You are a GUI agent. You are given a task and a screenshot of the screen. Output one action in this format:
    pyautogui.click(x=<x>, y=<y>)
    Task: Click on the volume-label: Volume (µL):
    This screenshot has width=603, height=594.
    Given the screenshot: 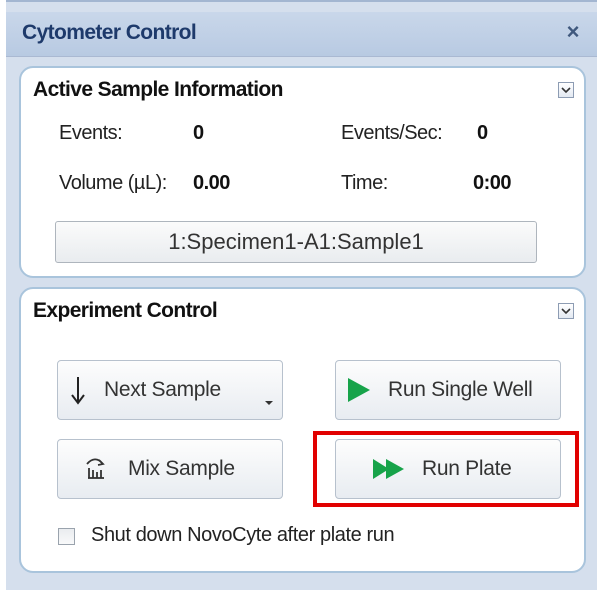 What is the action you would take?
    pyautogui.click(x=113, y=183)
    